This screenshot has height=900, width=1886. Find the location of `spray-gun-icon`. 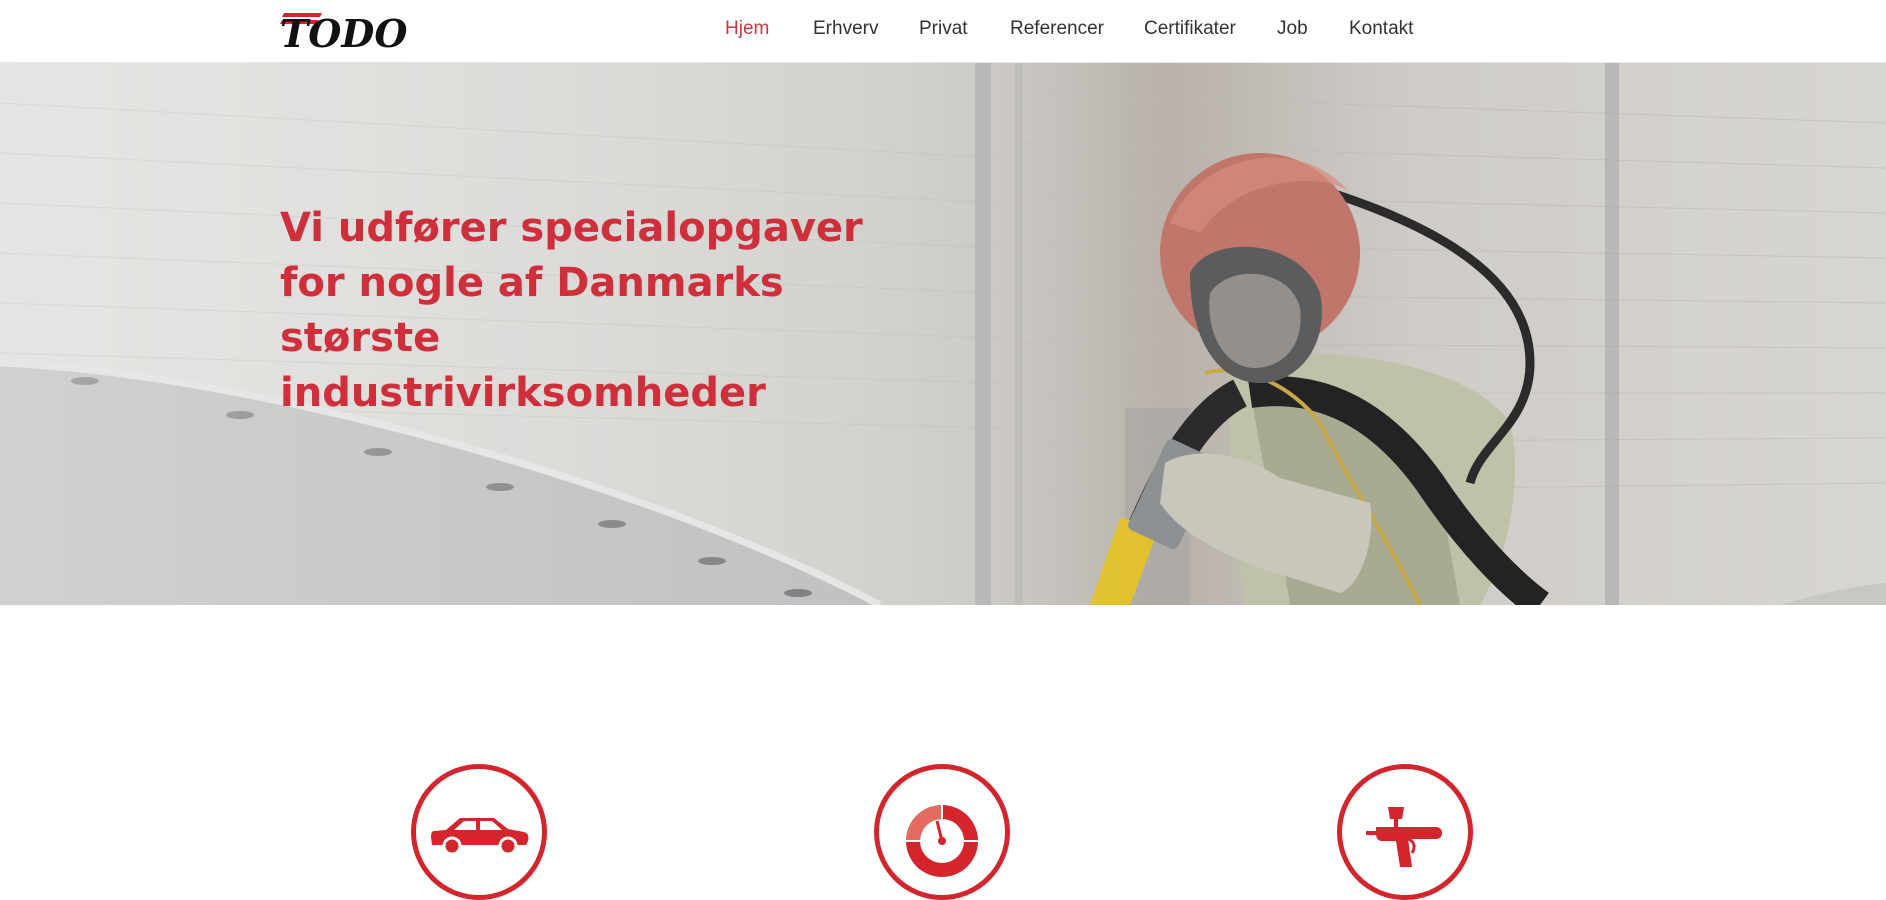

spray-gun-icon is located at coordinates (1404, 837).